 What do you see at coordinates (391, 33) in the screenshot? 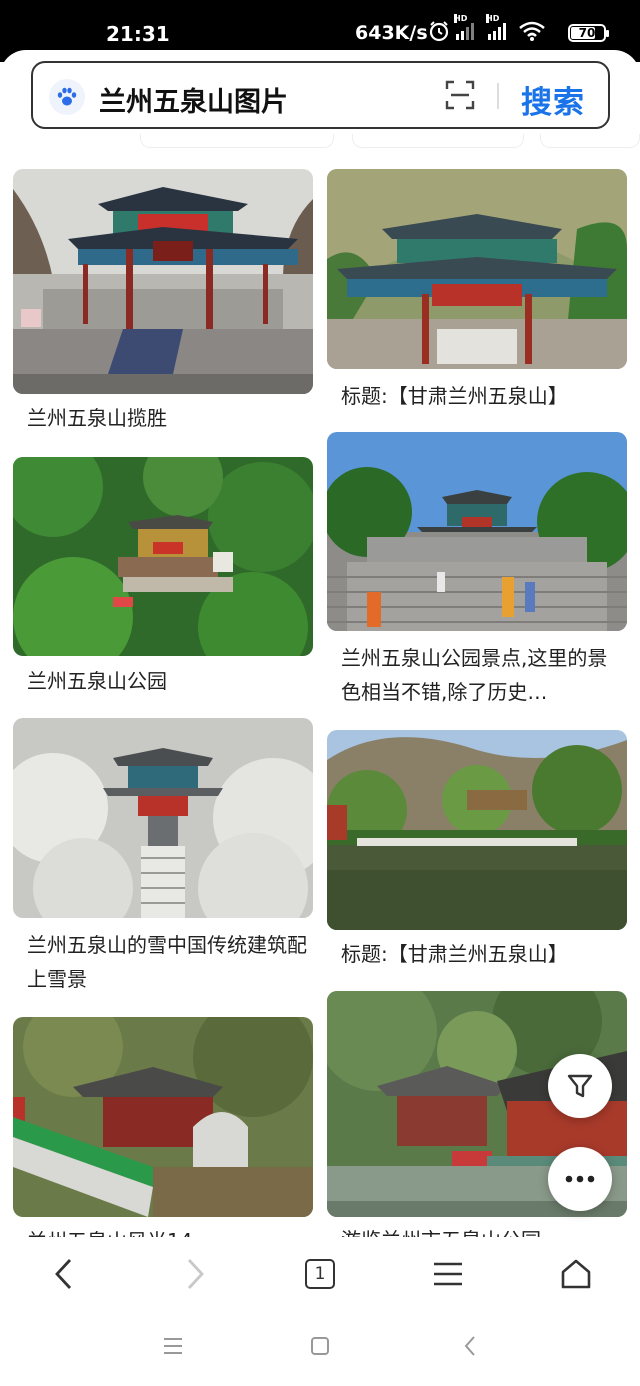
I see `network-speed: 643K/s` at bounding box center [391, 33].